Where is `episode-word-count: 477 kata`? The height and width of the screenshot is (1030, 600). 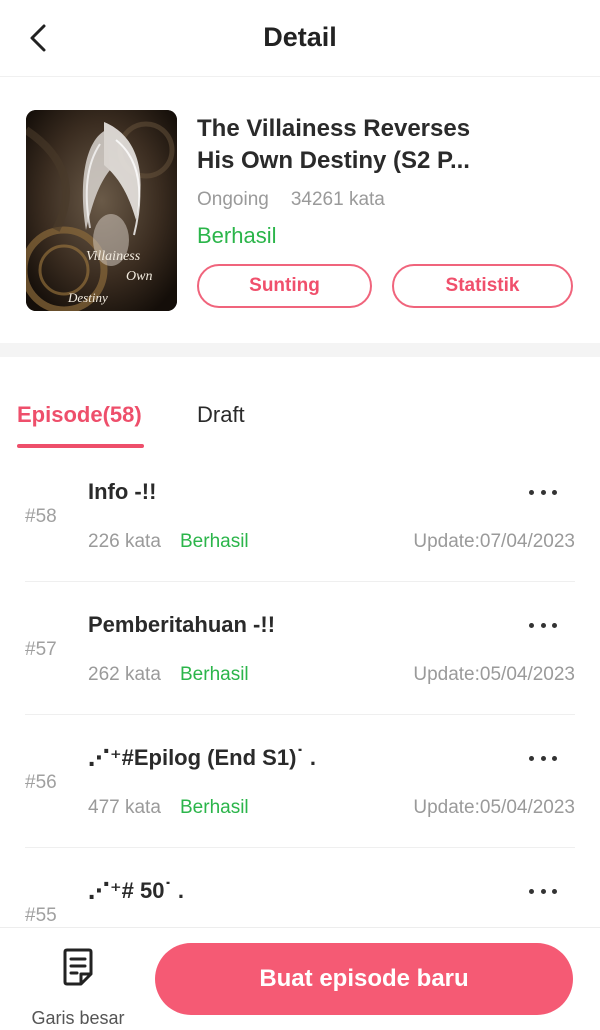
episode-word-count: 477 kata is located at coordinates (124, 807).